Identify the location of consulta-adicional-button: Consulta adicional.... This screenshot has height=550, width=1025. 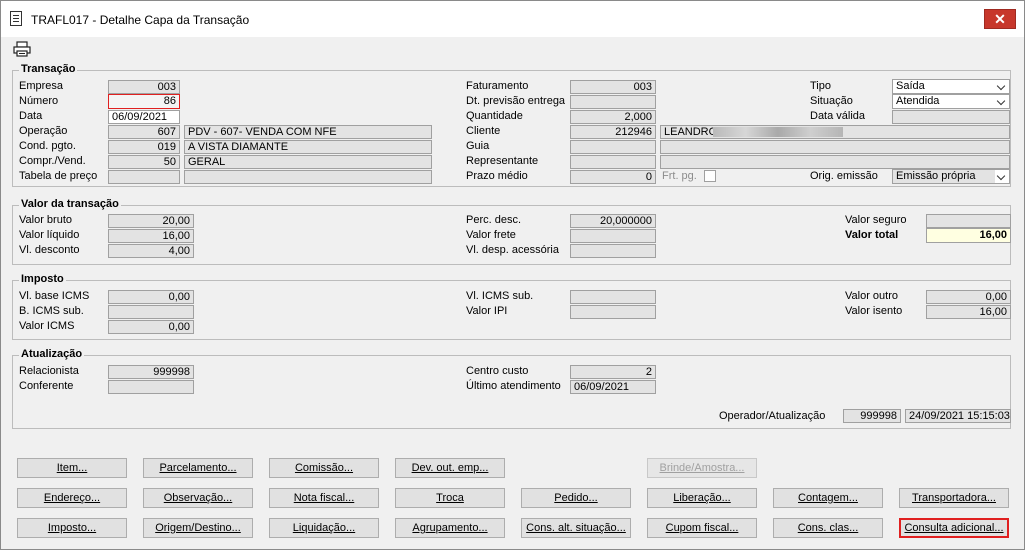
(954, 528).